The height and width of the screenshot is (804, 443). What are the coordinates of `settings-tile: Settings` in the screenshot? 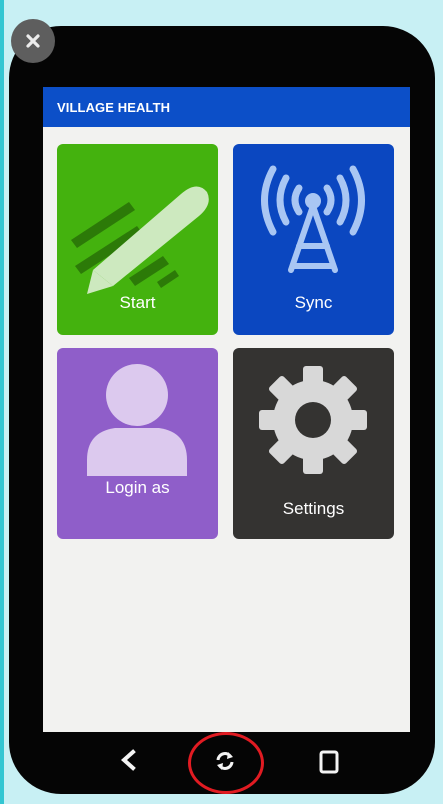 It's located at (313, 443).